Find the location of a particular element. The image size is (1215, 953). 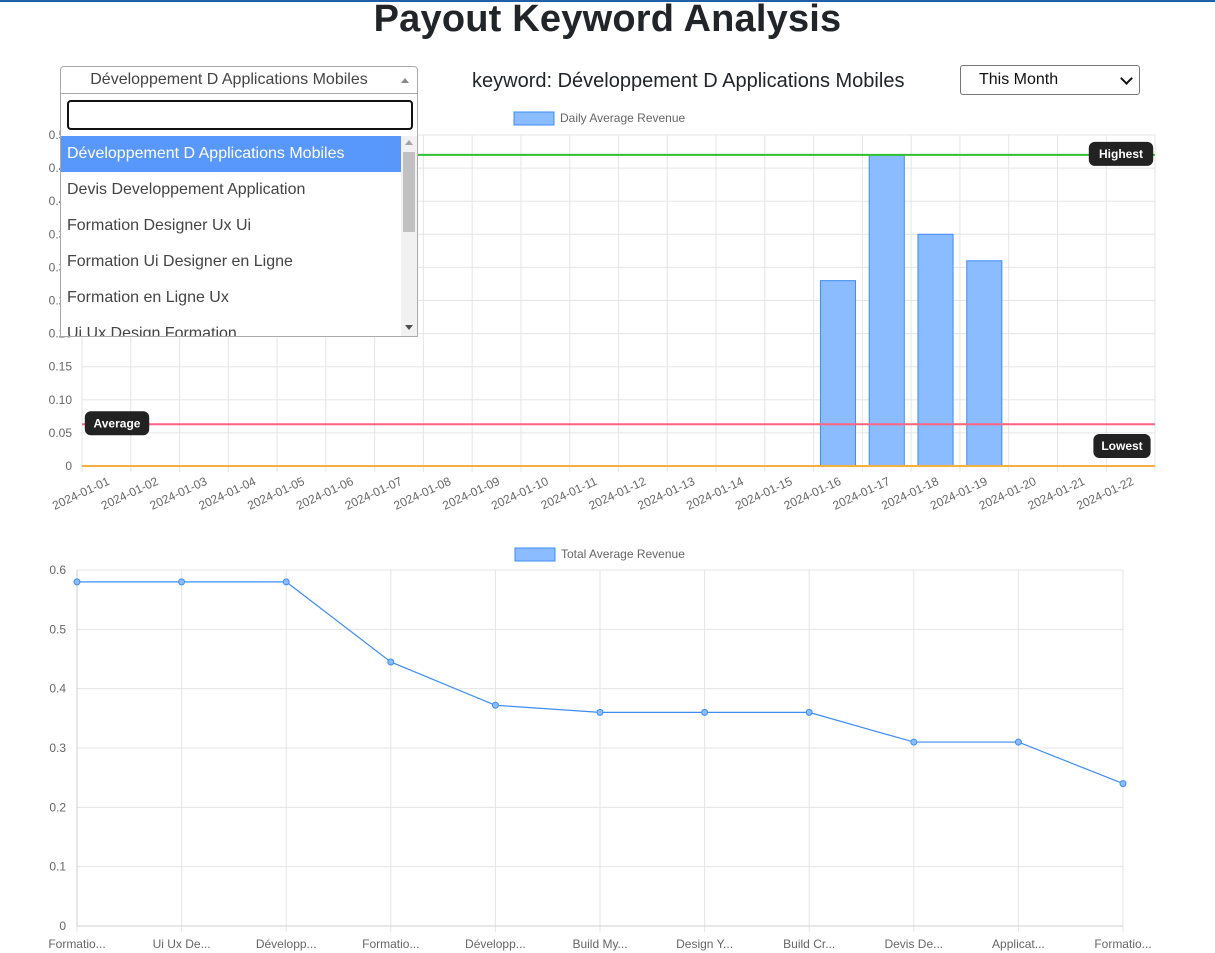

legend-label: Total Average Revenue is located at coordinates (623, 554).